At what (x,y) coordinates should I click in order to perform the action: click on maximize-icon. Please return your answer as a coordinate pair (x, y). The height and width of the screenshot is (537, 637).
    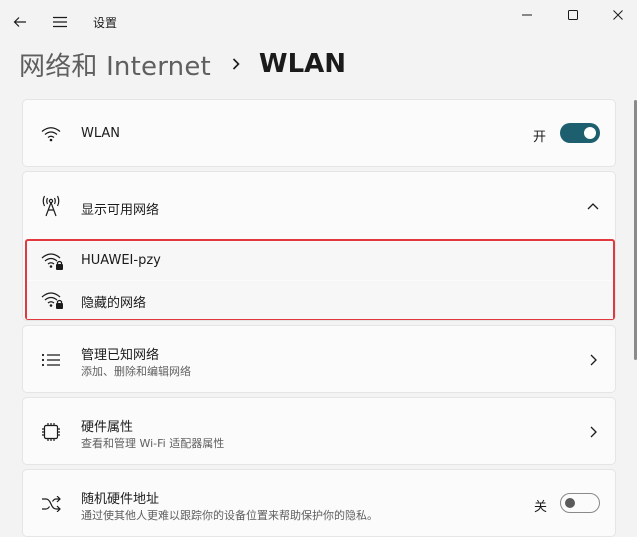
    Looking at the image, I should click on (573, 15).